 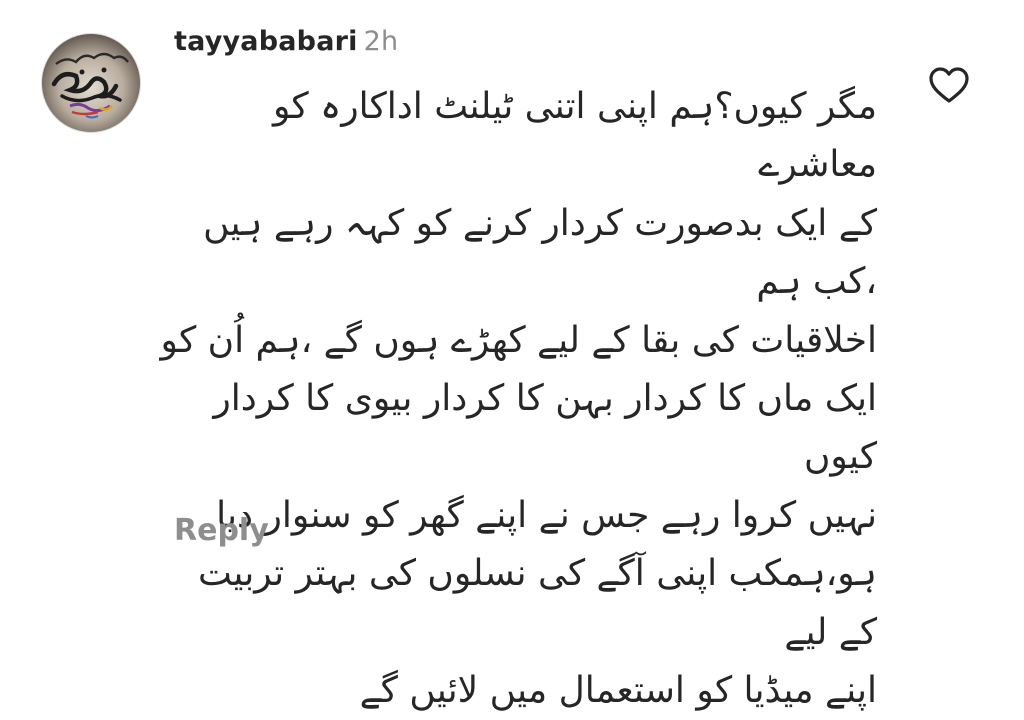 I want to click on avatar-calligraphy-image, so click(x=91, y=83).